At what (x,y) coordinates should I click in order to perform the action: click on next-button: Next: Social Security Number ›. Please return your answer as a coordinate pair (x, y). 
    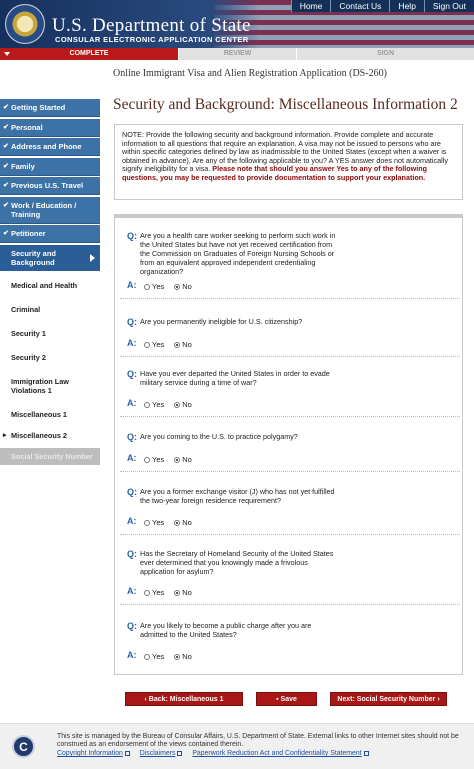
    Looking at the image, I should click on (388, 699).